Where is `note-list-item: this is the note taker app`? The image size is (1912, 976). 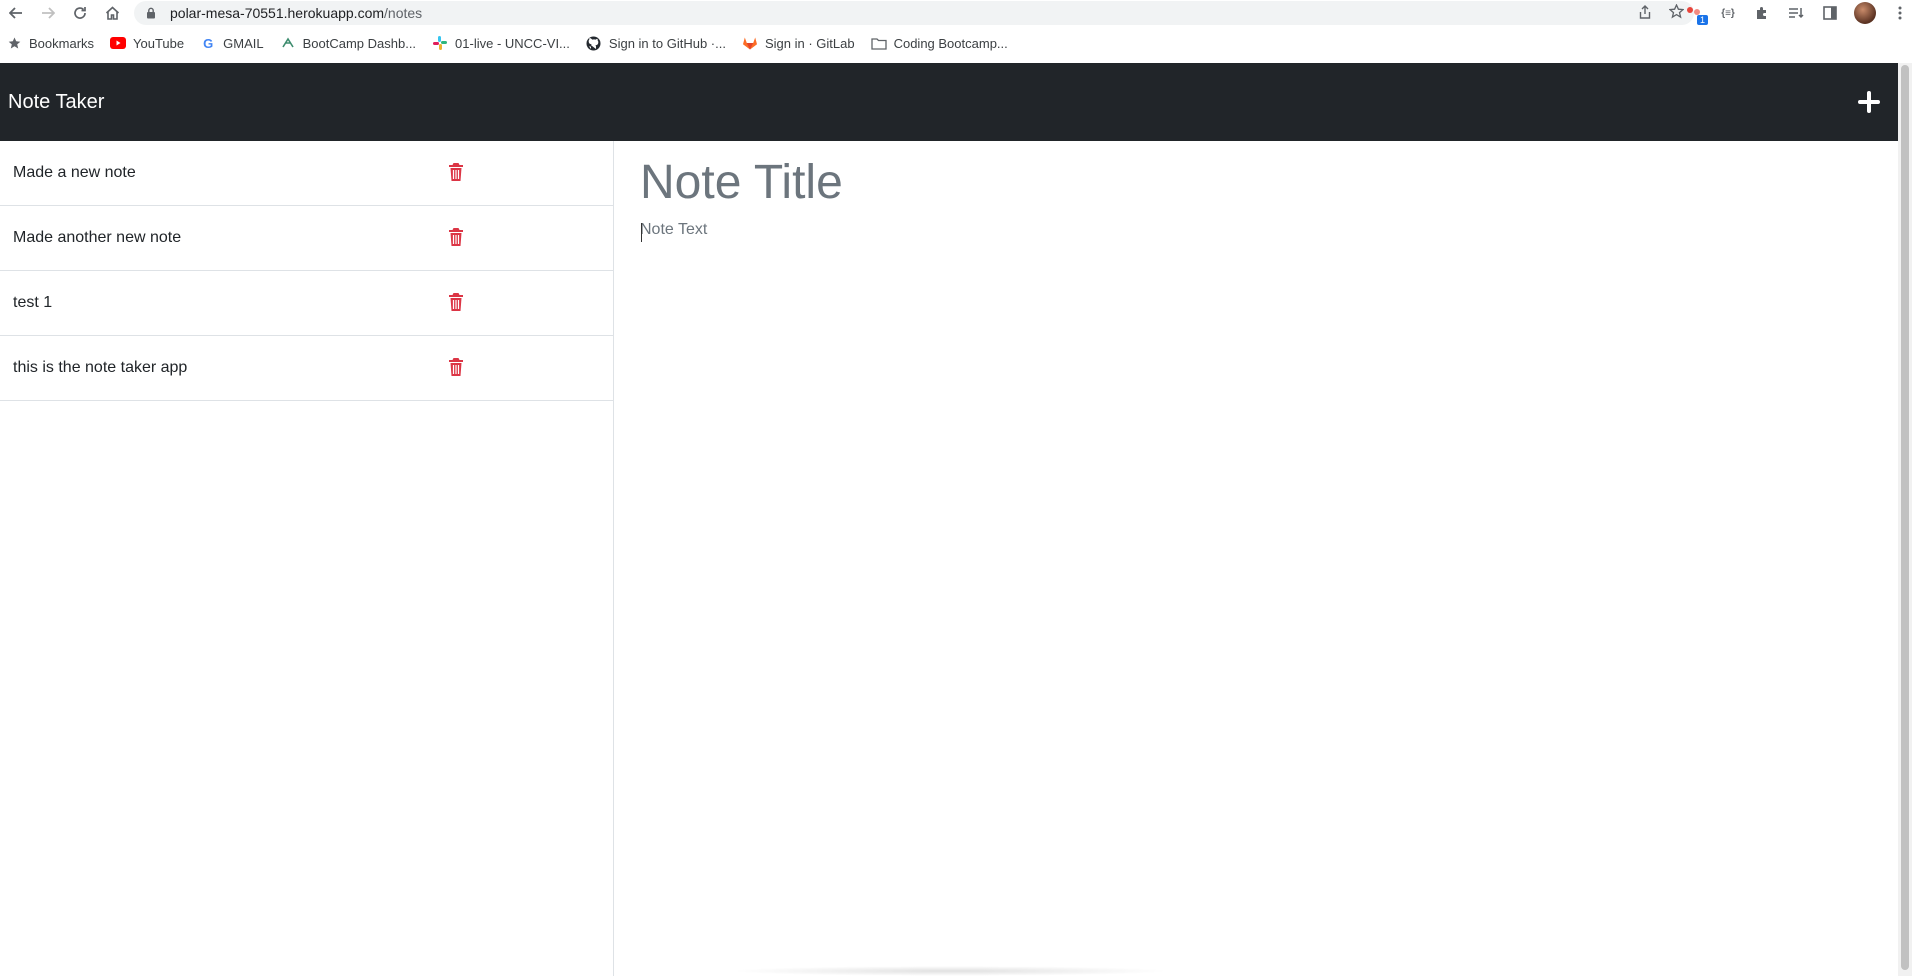
note-list-item: this is the note taker app is located at coordinates (306, 368).